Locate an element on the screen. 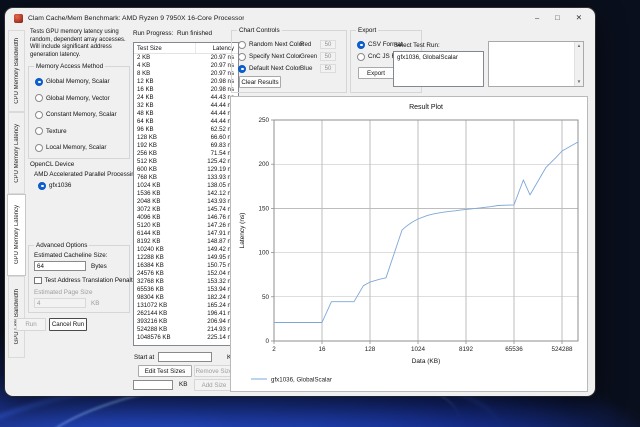  remove-size-button: Remove Size is located at coordinates (214, 371).